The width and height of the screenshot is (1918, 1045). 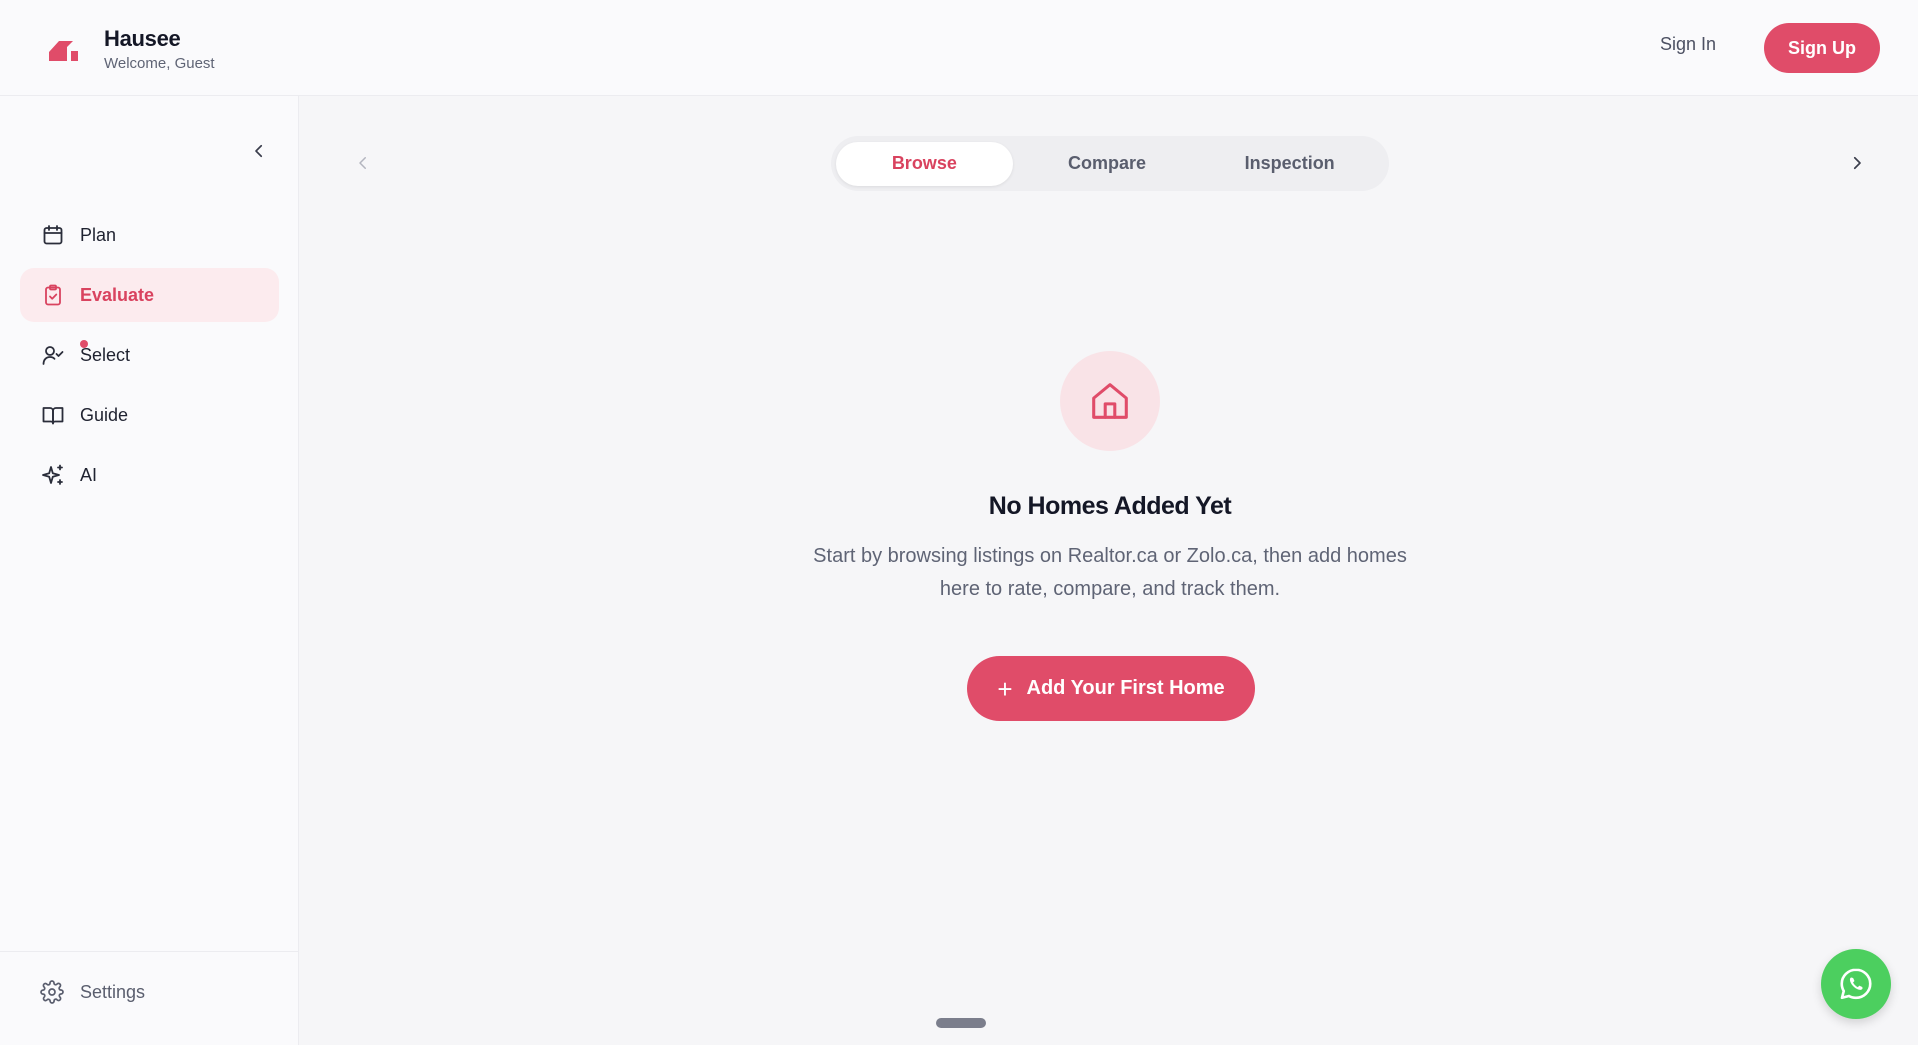 I want to click on clipboard-check-icon, so click(x=53, y=295).